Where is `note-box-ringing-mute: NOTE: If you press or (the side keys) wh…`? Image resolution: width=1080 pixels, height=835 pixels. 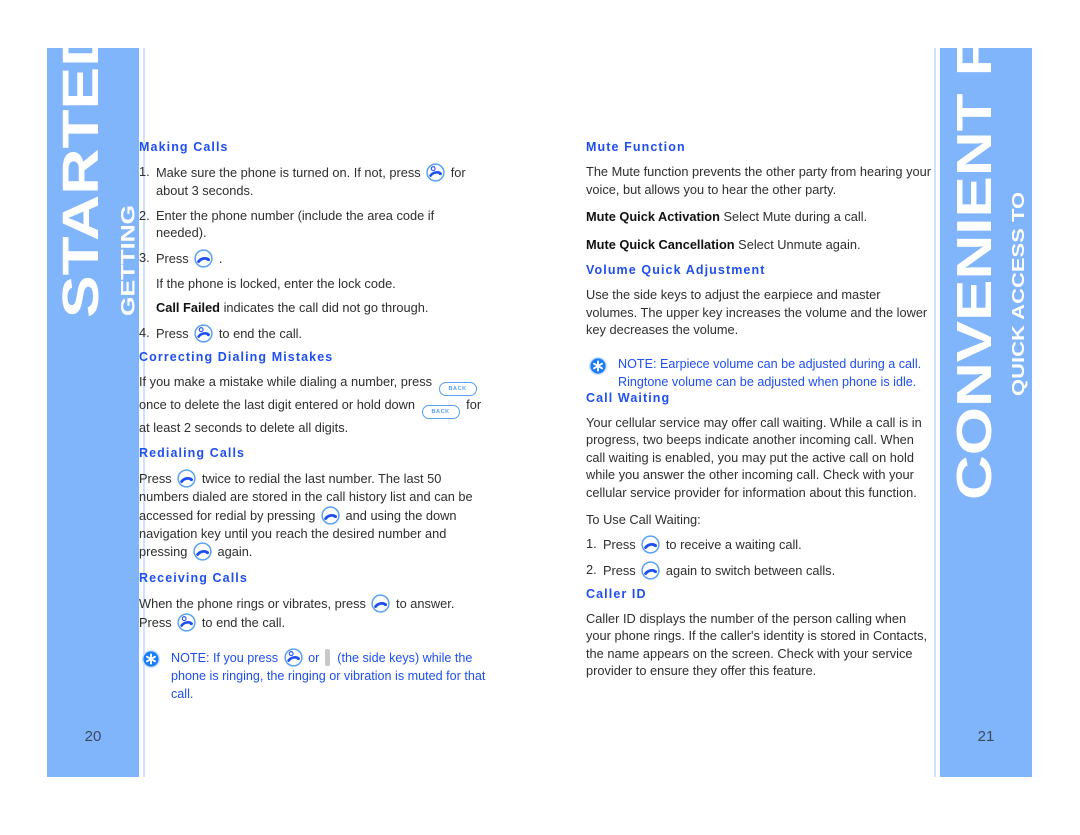 note-box-ringing-mute: NOTE: If you press or (the side keys) wh… is located at coordinates (313, 675).